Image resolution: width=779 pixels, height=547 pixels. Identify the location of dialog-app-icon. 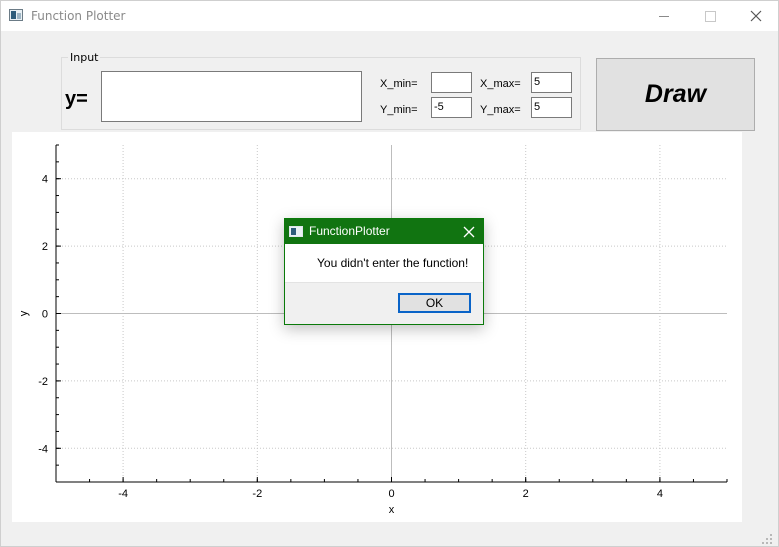
(296, 231).